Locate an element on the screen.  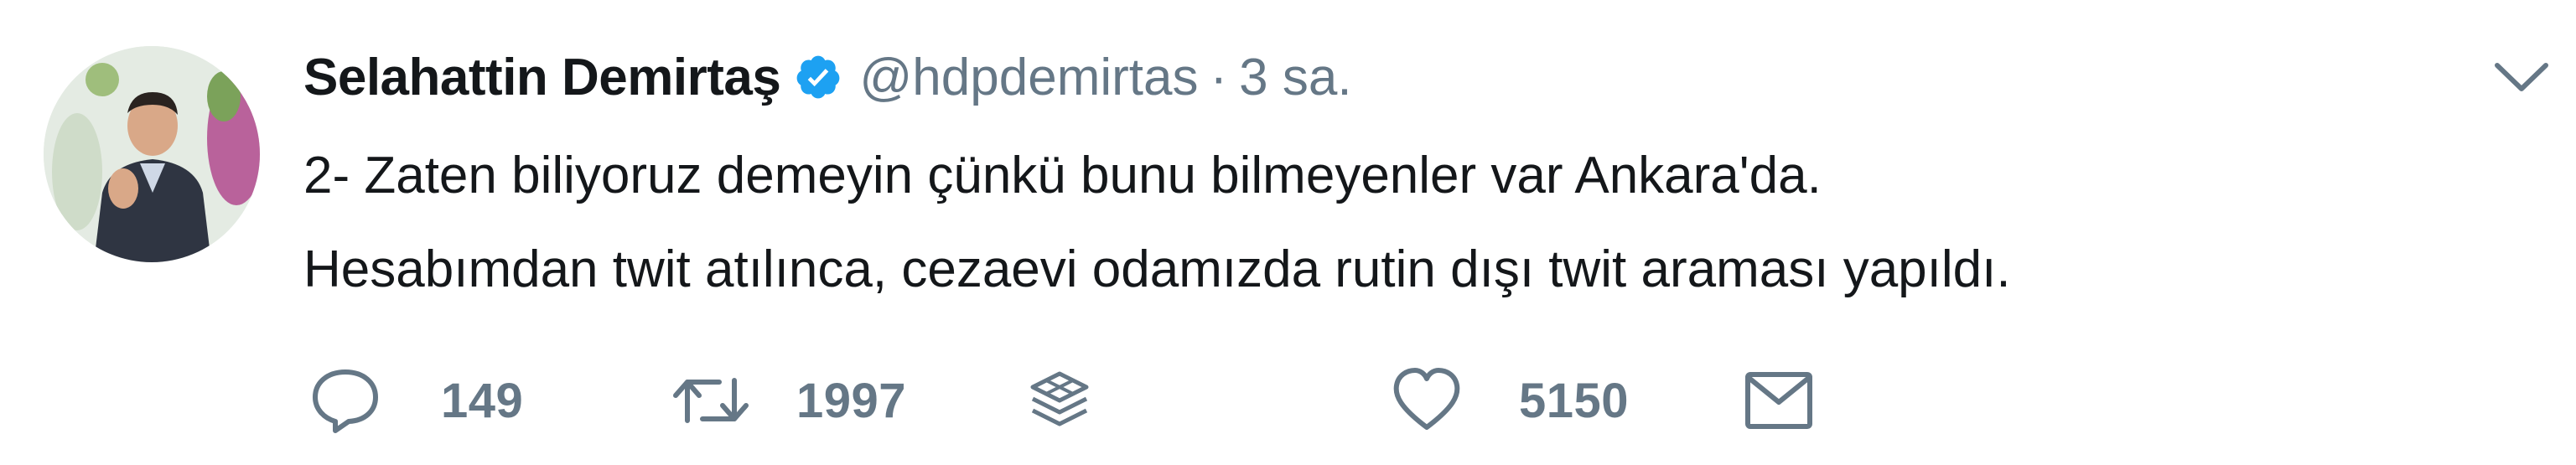
tweet-header: Selahattin Demirtaş @hdpdemirtas · 3 sa. is located at coordinates (827, 77).